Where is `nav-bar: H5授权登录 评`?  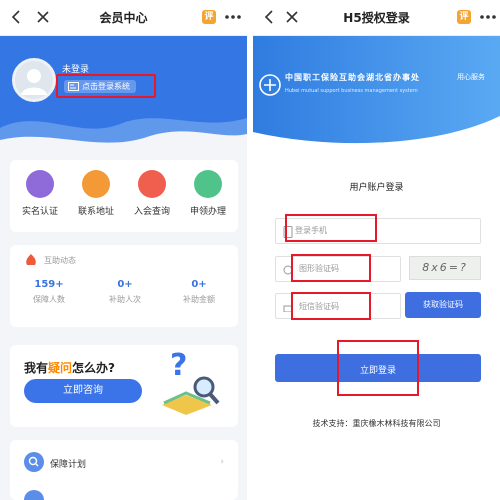
nav-bar: H5授权登录 评 is located at coordinates (376, 18).